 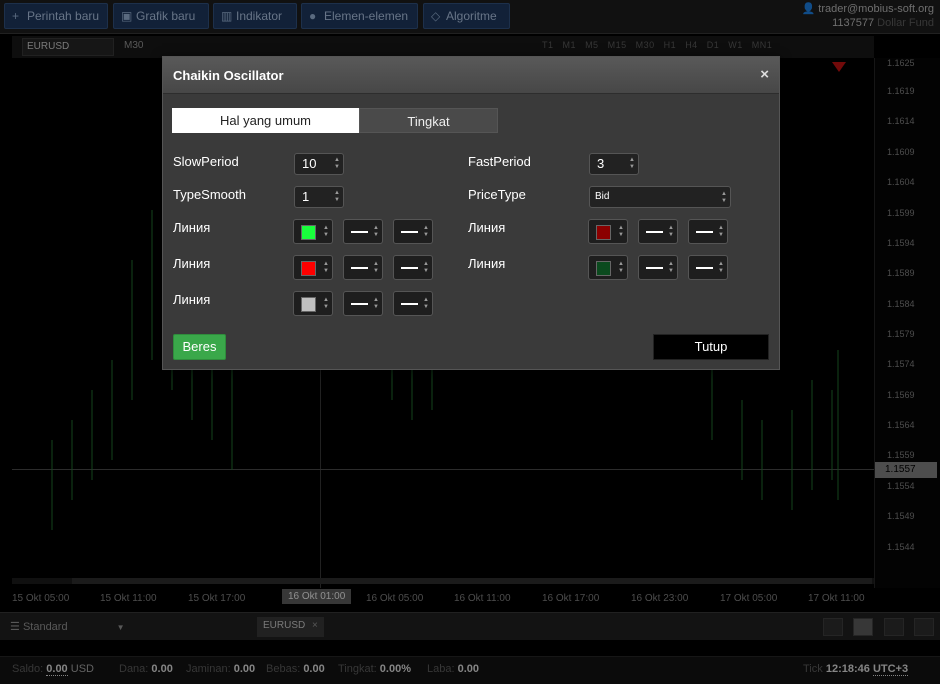 I want to click on dialog-tabs: Hal yang umum Tingkat, so click(x=335, y=121).